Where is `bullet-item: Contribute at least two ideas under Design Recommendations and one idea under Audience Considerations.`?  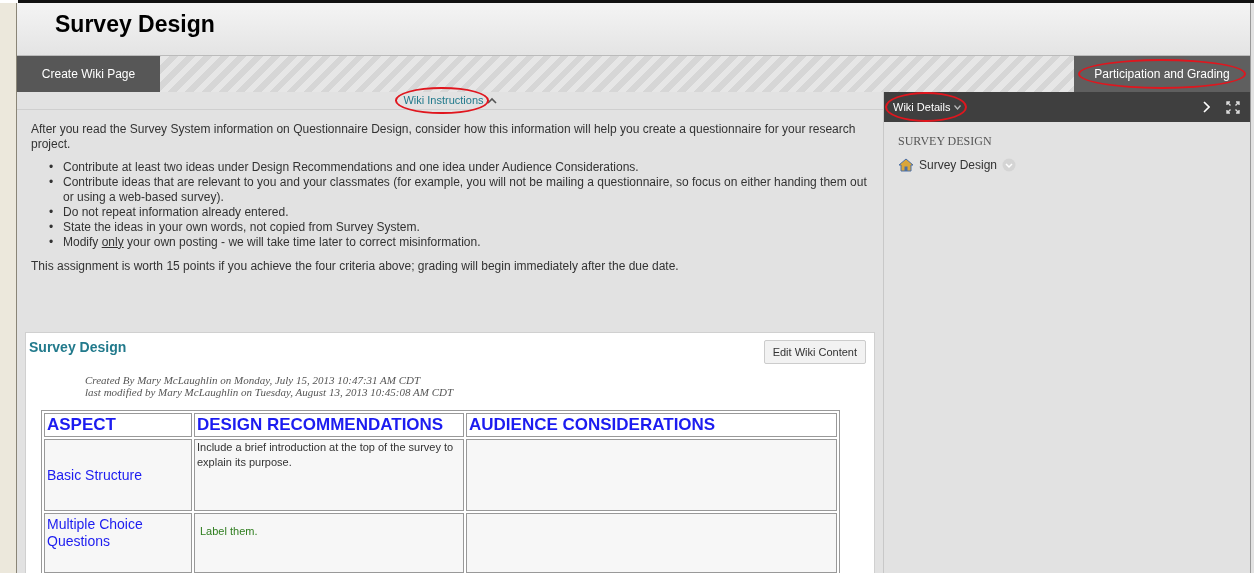 bullet-item: Contribute at least two ideas under Design Recommendations and one idea under Audience Considerations. is located at coordinates (351, 167).